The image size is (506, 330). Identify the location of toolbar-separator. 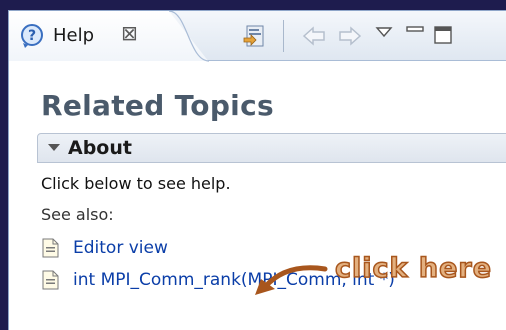
(283, 36).